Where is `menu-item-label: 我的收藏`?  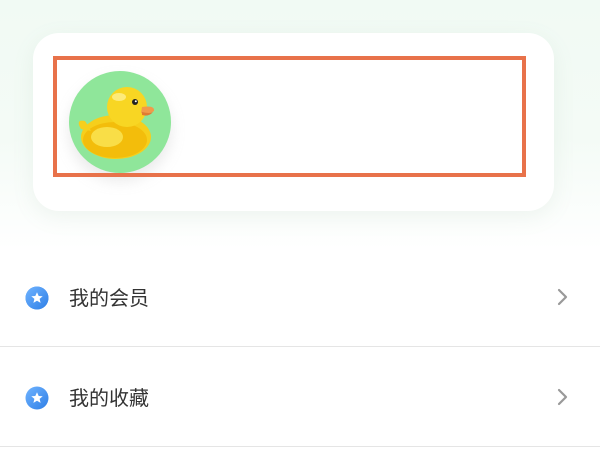 menu-item-label: 我的收藏 is located at coordinates (109, 398).